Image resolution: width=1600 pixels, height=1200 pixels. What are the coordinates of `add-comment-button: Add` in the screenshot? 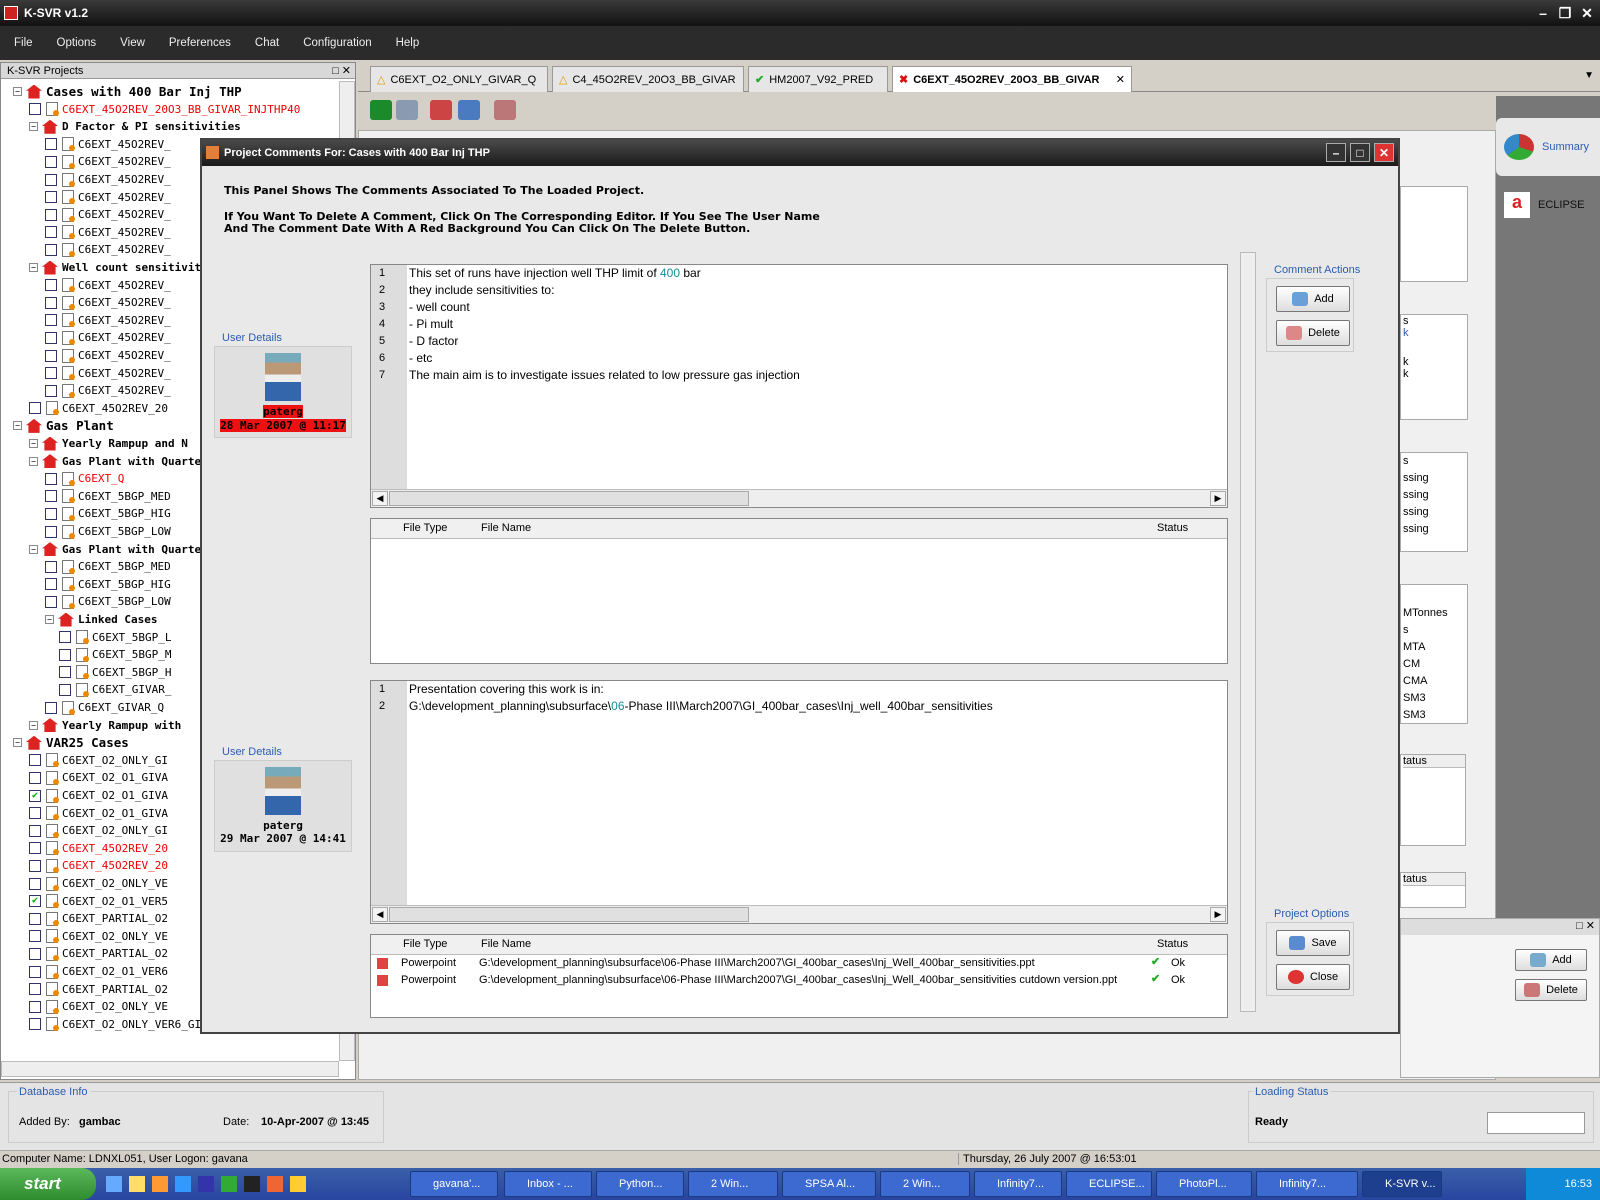 It's located at (1313, 299).